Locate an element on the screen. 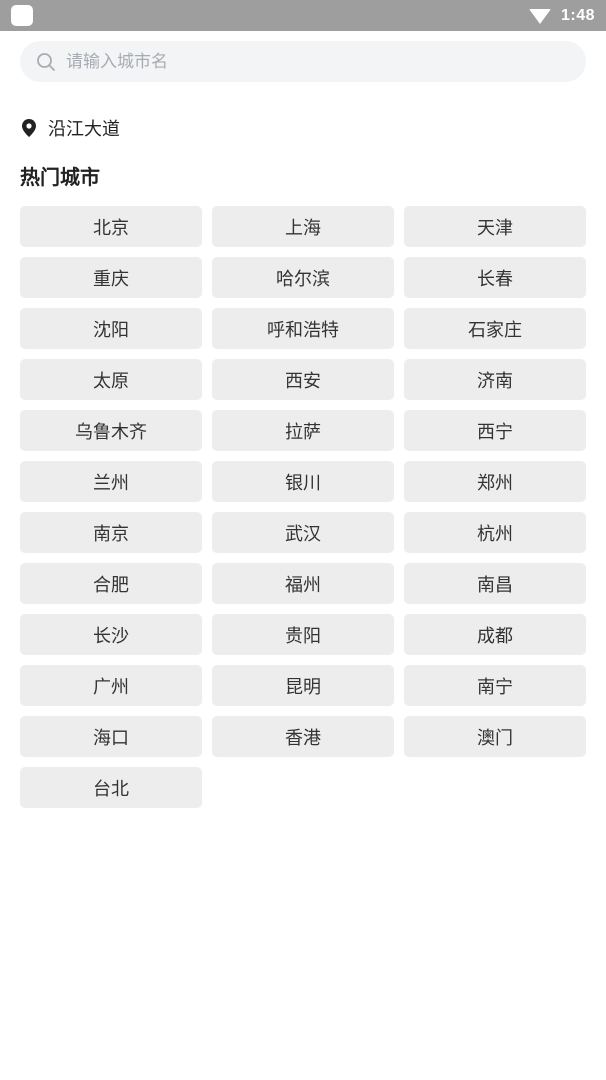 The image size is (606, 1080). city-button: 武汉 is located at coordinates (303, 532).